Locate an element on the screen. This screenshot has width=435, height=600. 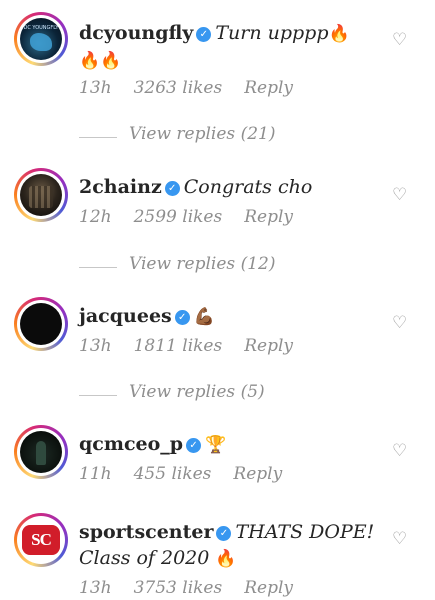
comment-line: sportscenter ✓ THATS DOPE! is located at coordinates (226, 532).